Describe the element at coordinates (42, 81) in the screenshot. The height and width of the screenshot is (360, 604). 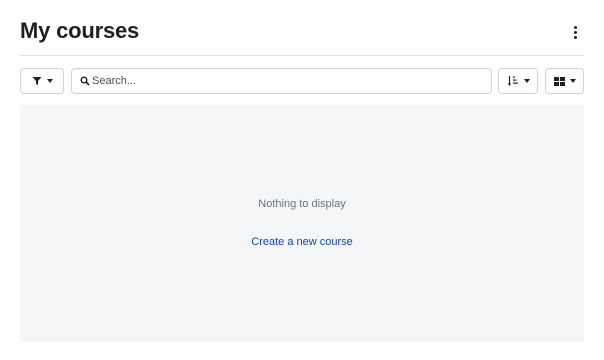
I see `filter-dropdown-button` at that location.